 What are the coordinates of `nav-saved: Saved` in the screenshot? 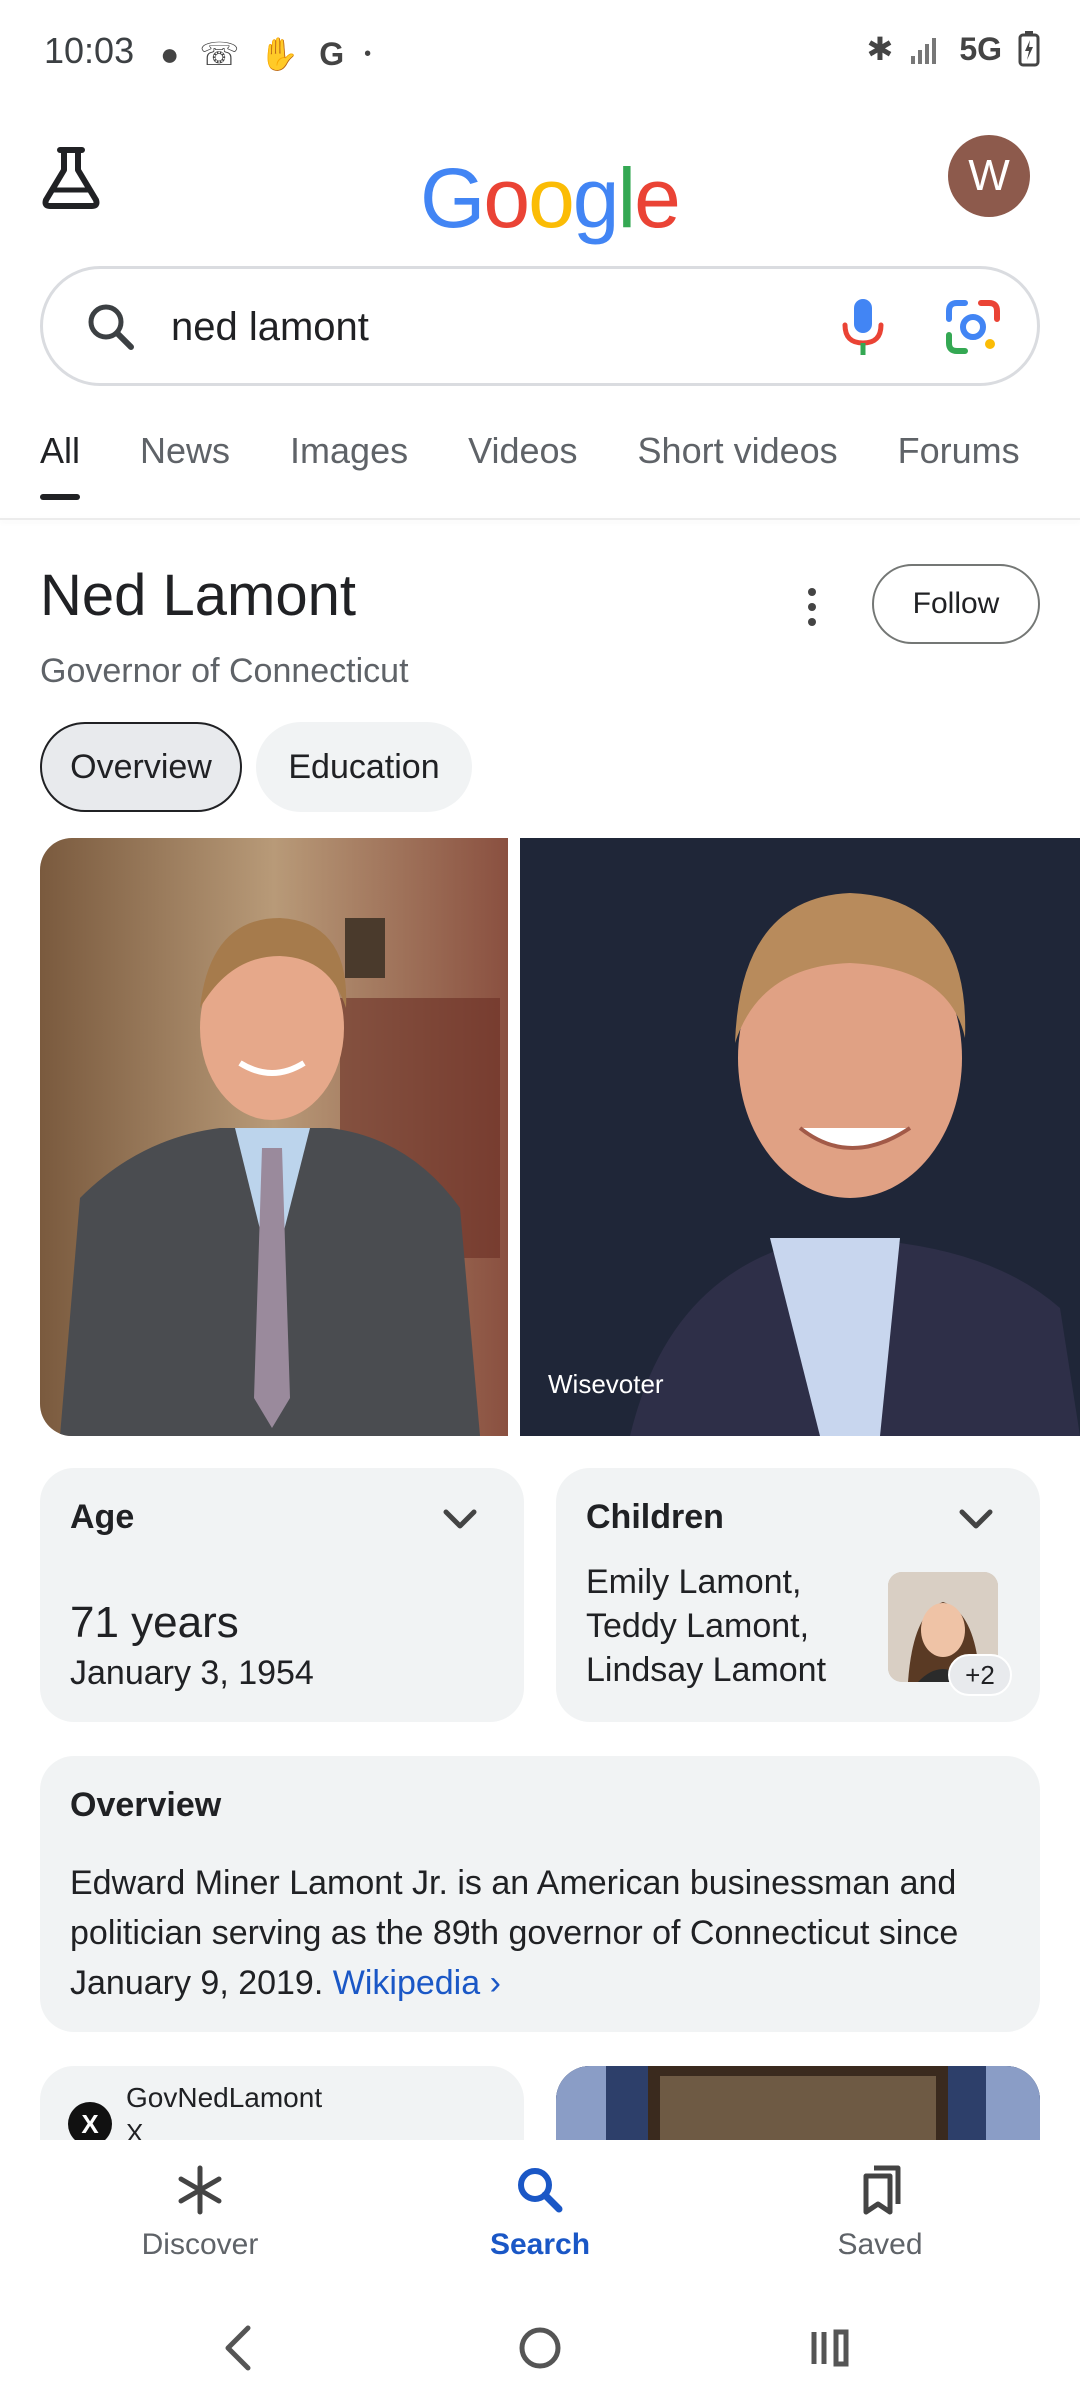 It's located at (880, 2212).